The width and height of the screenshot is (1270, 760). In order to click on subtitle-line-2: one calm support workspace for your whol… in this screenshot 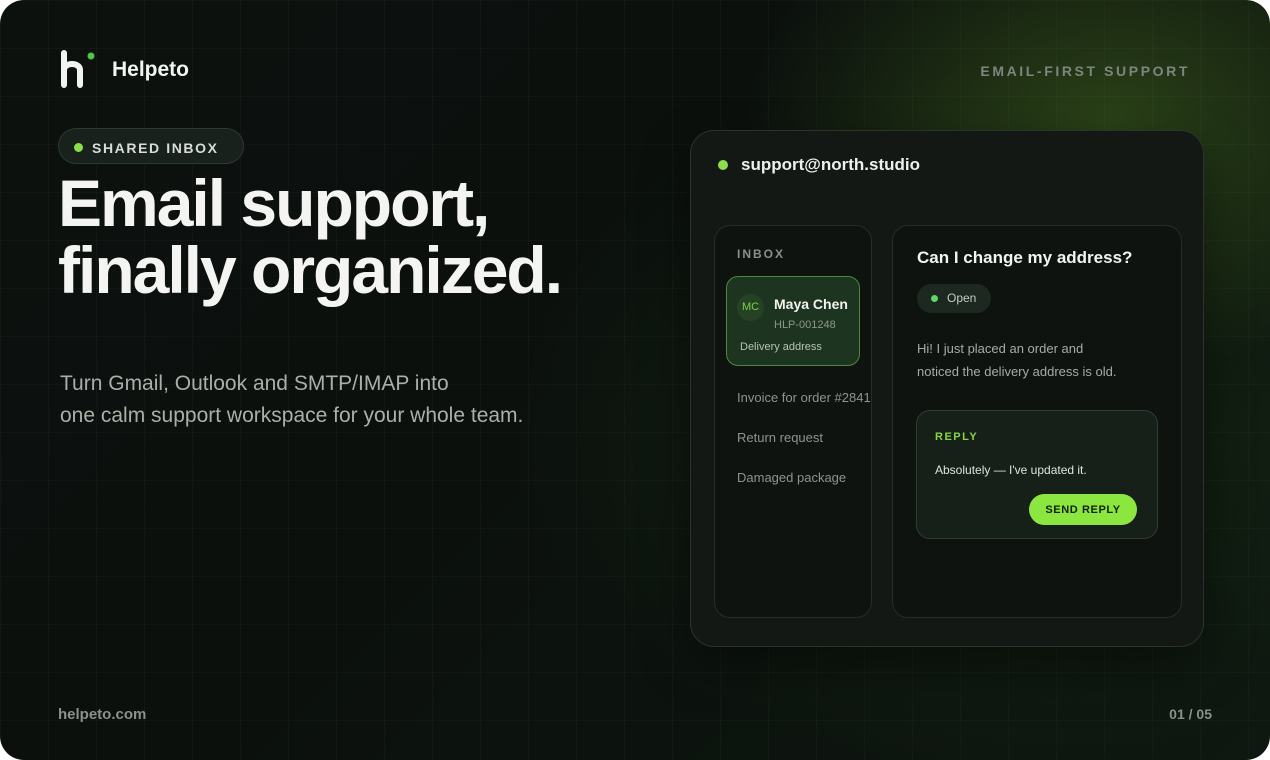, I will do `click(292, 415)`.